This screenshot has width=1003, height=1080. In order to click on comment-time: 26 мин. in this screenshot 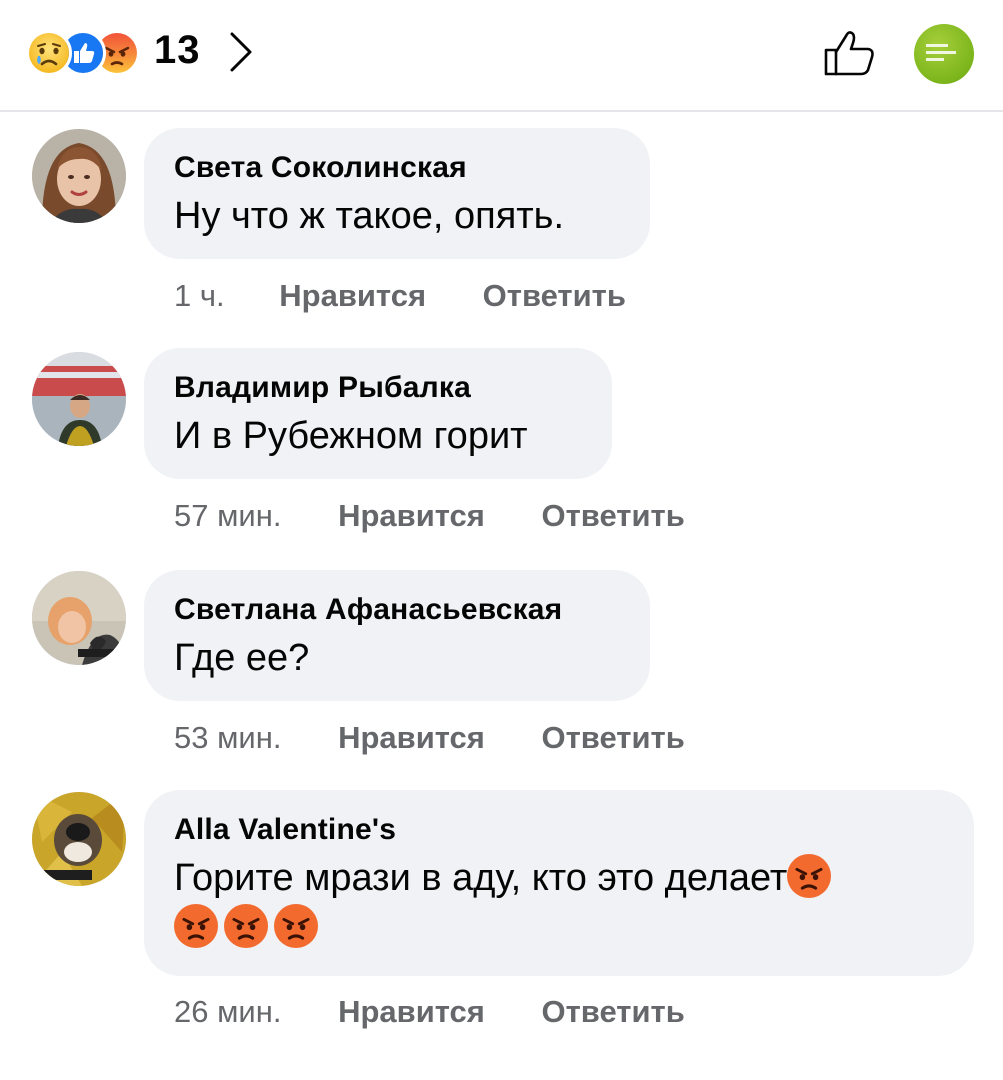, I will do `click(227, 1012)`.